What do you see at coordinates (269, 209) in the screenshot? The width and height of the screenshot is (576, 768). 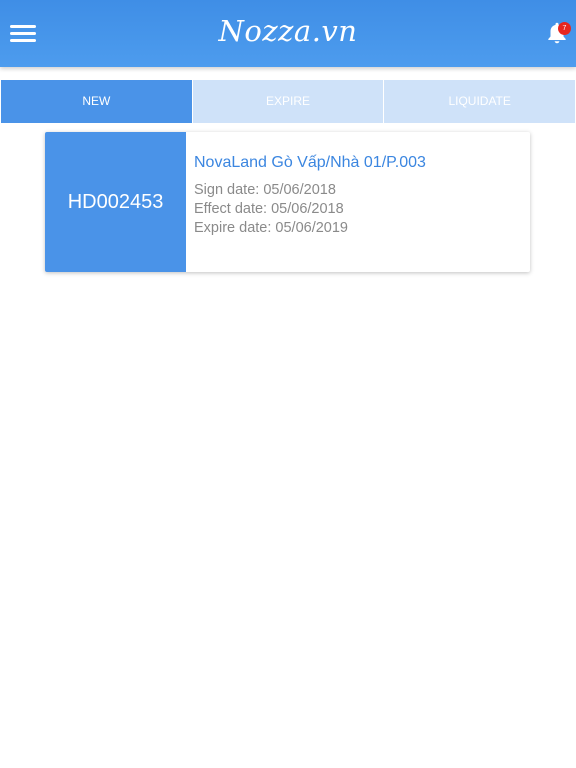 I see `effect-date: Effect date: 05/06/2018` at bounding box center [269, 209].